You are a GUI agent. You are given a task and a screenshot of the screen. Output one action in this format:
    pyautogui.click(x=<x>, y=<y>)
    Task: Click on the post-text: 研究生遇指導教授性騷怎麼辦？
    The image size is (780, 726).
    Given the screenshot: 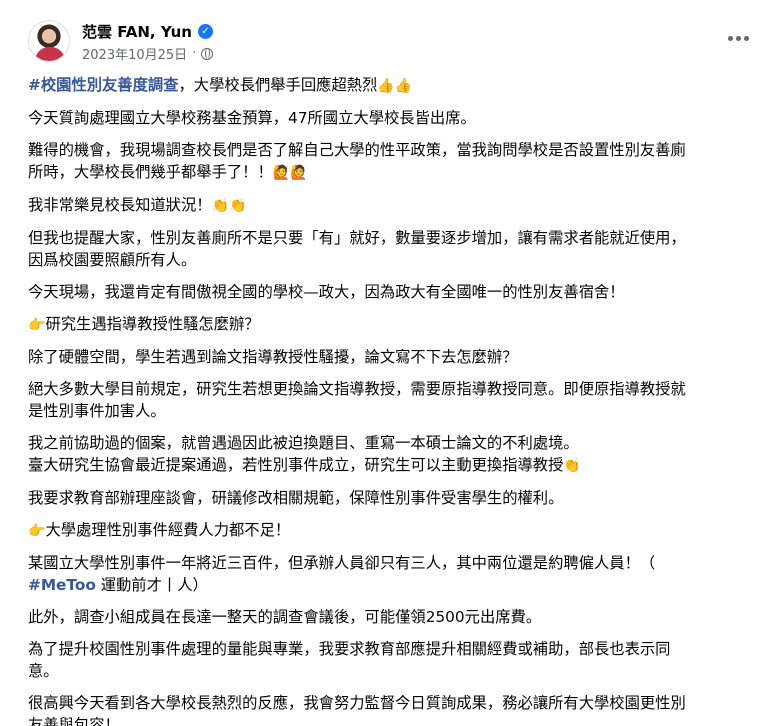 What is the action you would take?
    pyautogui.click(x=152, y=324)
    